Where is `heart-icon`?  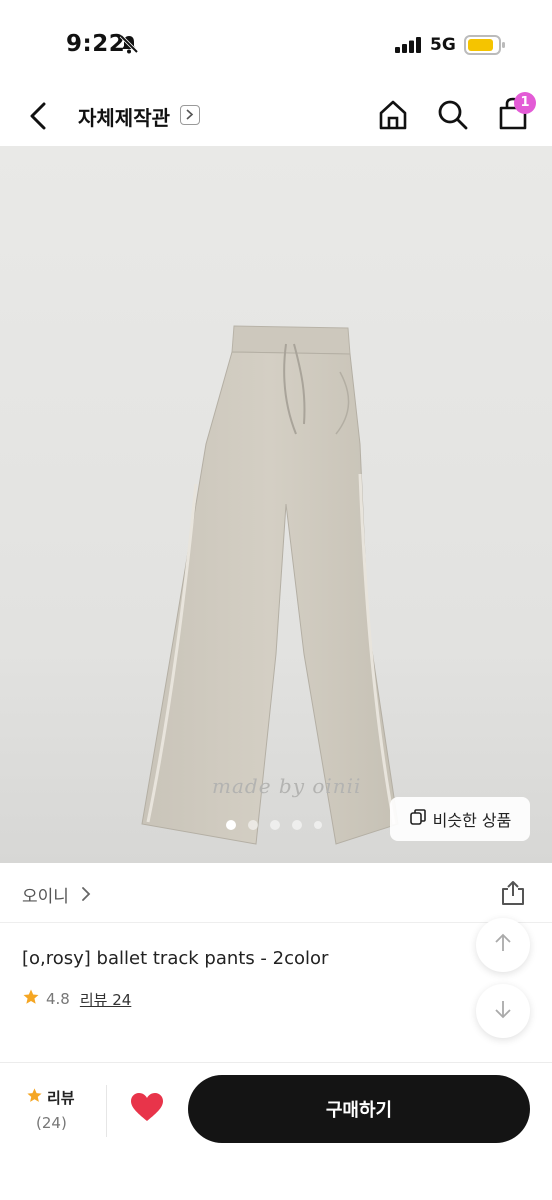 heart-icon is located at coordinates (147, 1109).